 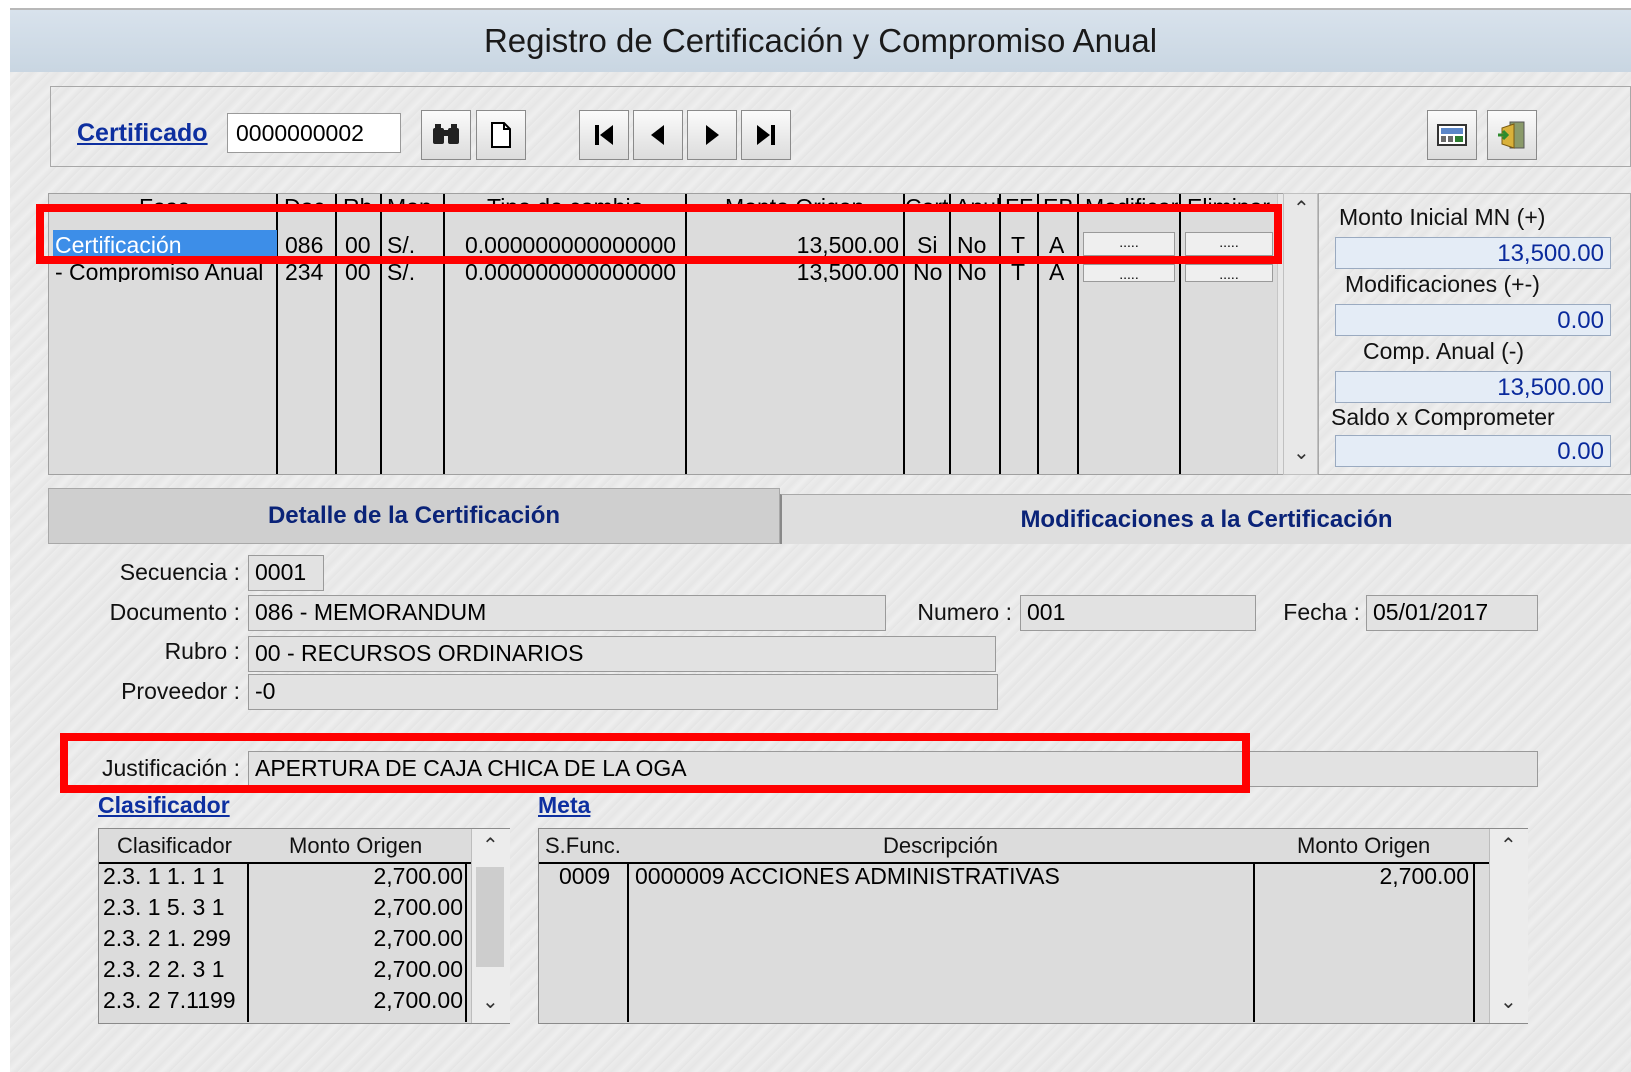 What do you see at coordinates (314, 133) in the screenshot?
I see `certificado-input` at bounding box center [314, 133].